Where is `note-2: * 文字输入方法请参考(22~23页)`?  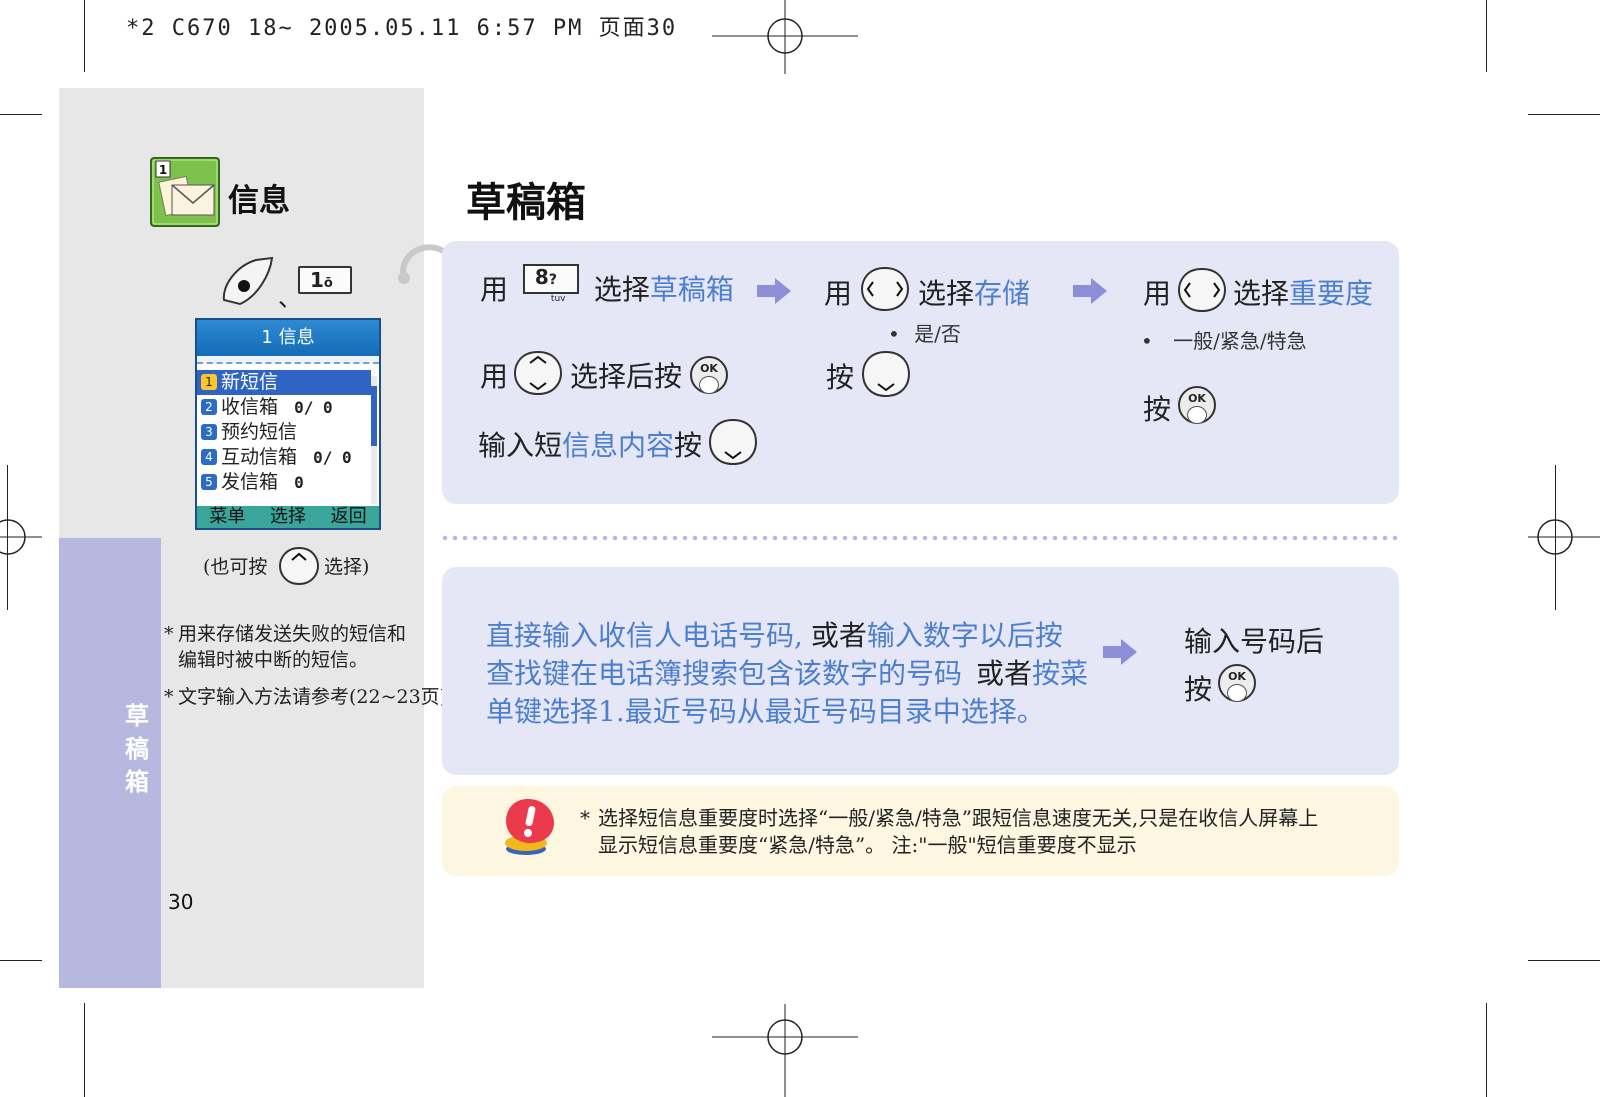
note-2: * 文字输入方法请参考(22~23页) is located at coordinates (305, 697).